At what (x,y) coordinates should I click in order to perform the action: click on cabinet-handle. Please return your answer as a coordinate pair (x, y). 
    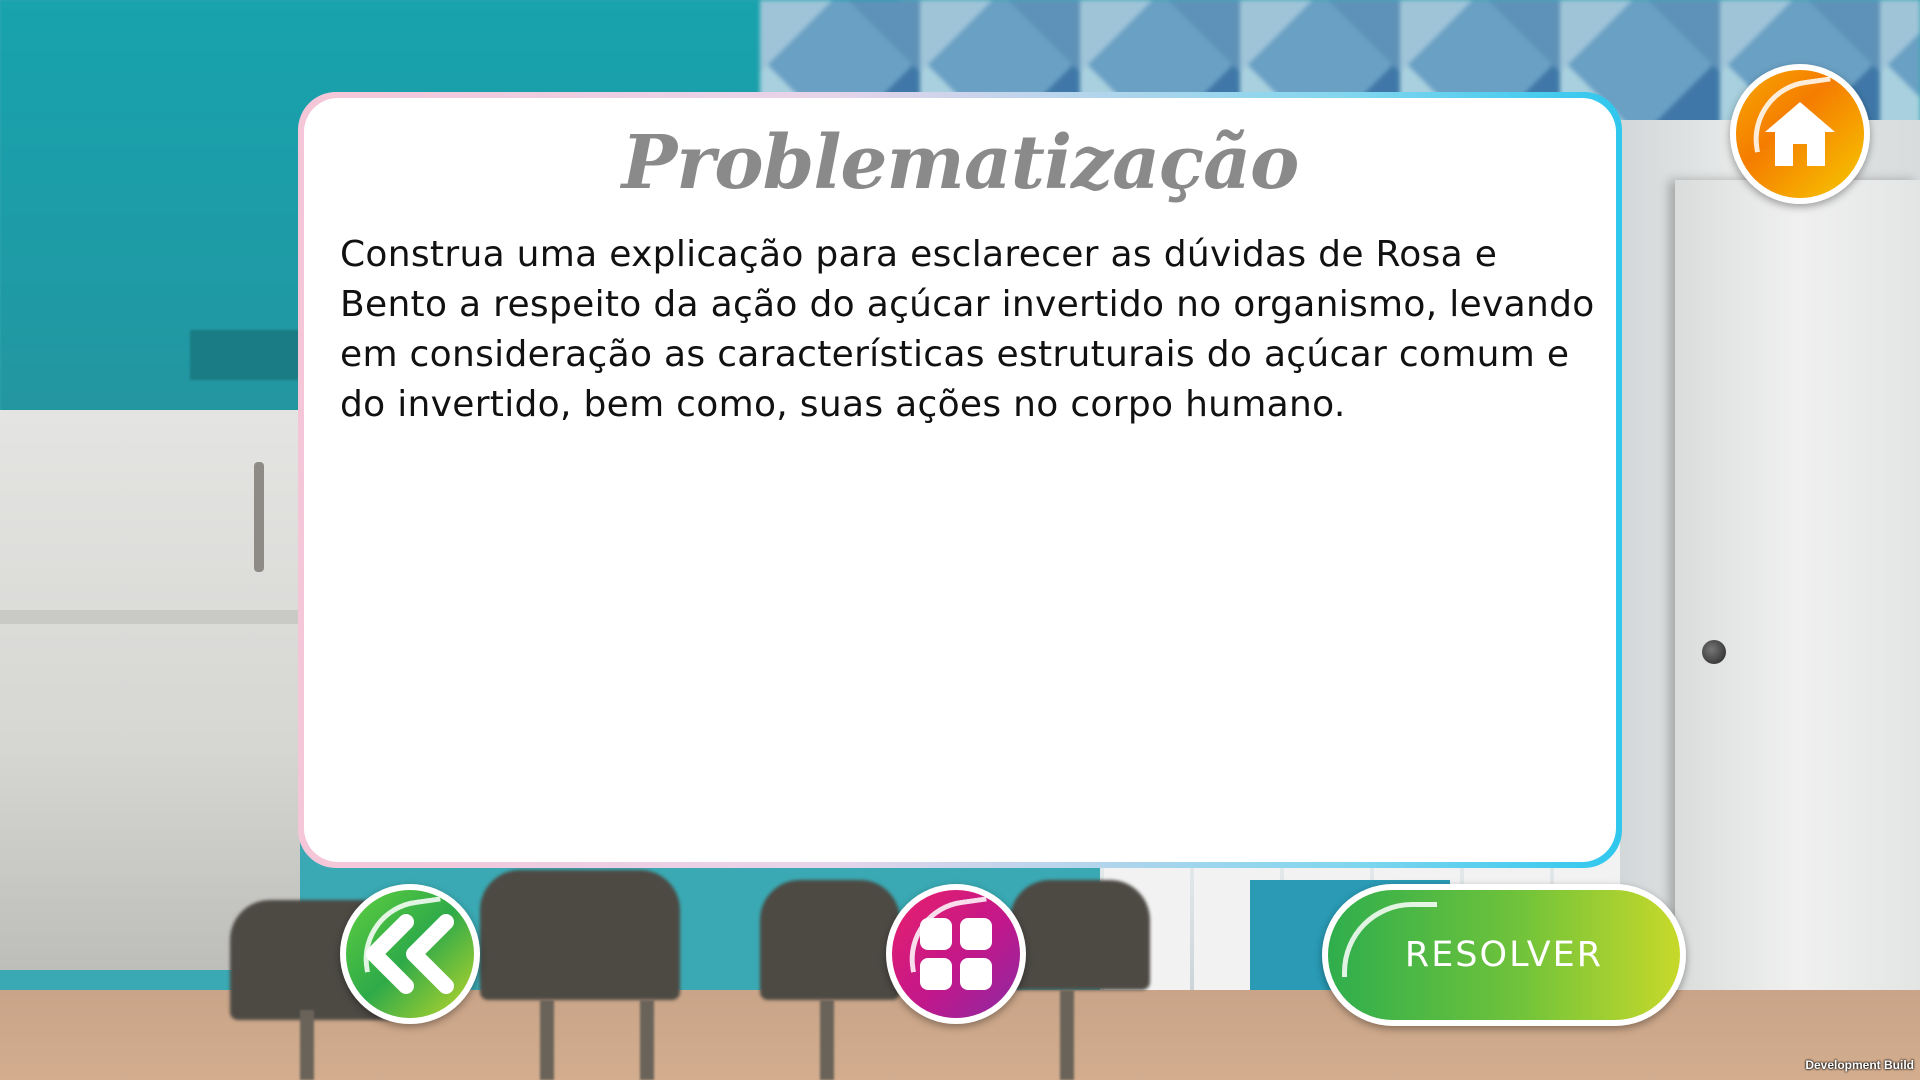
    Looking at the image, I should click on (259, 517).